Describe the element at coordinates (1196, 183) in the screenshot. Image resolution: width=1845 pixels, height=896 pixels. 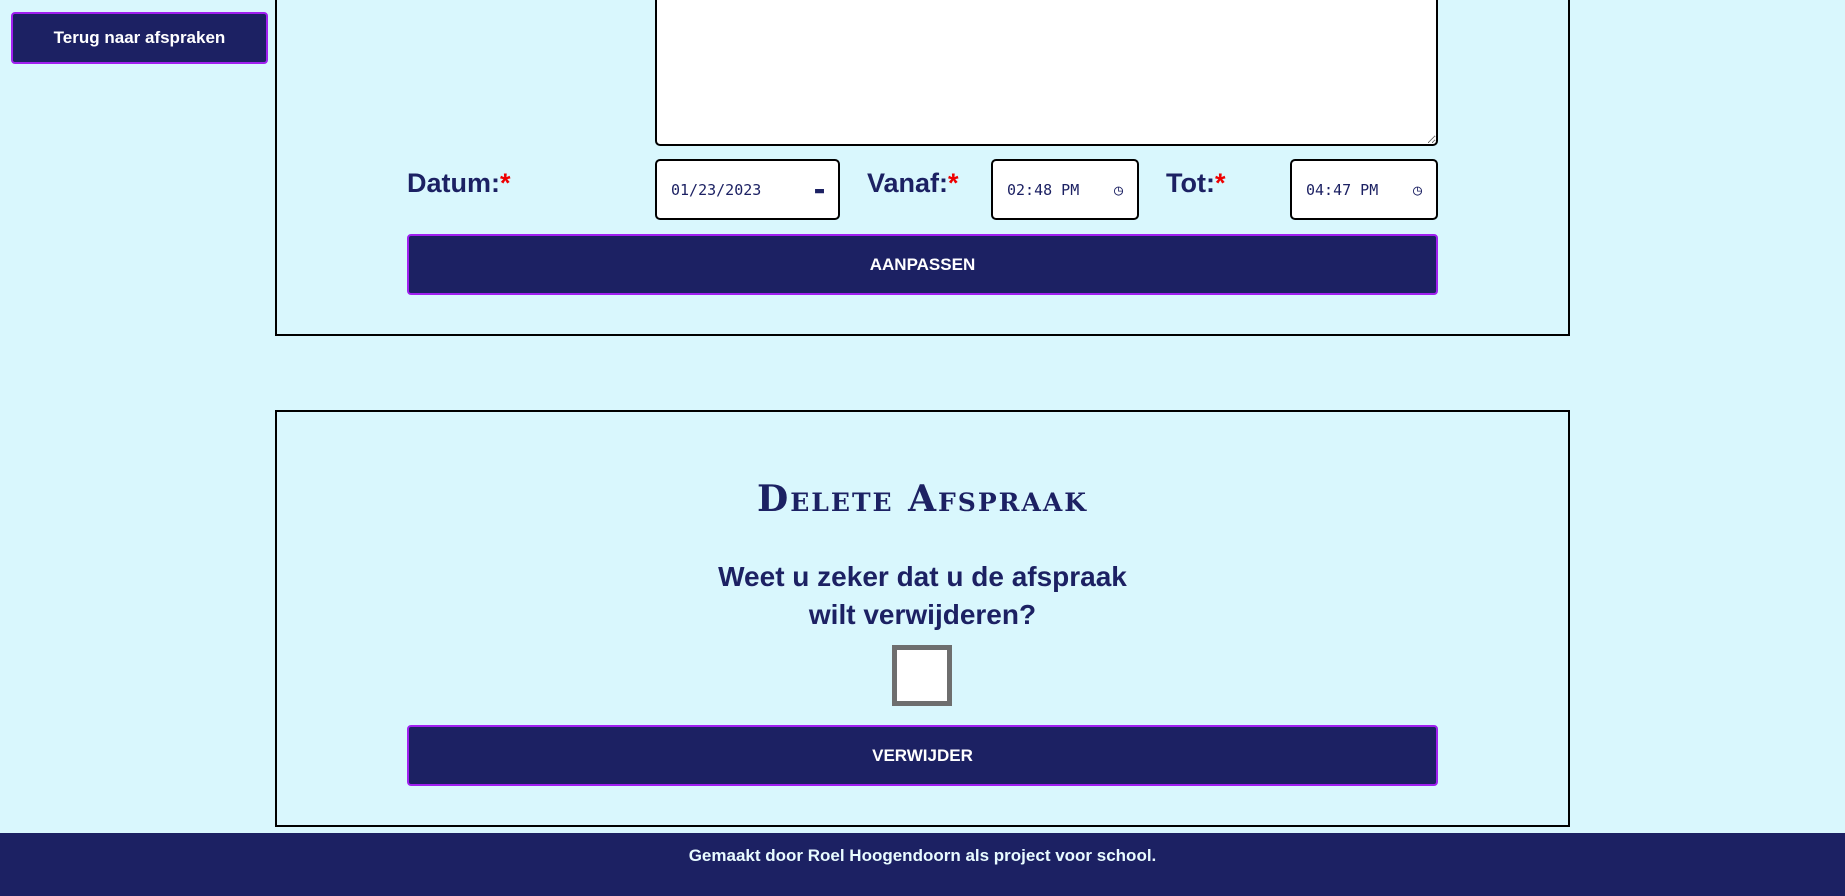
I see `tot-label: Tot:*` at that location.